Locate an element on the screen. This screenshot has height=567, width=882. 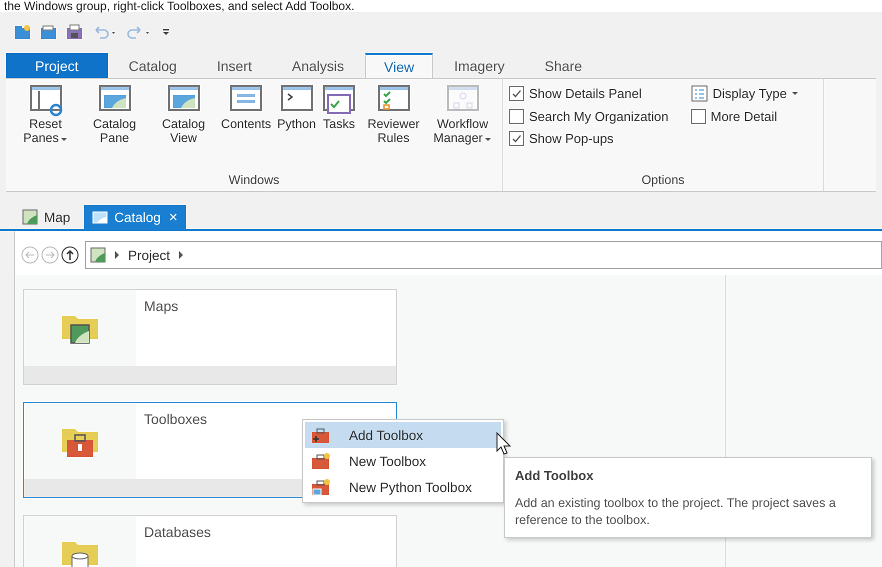
menu-item: New Toolbox is located at coordinates (403, 461).